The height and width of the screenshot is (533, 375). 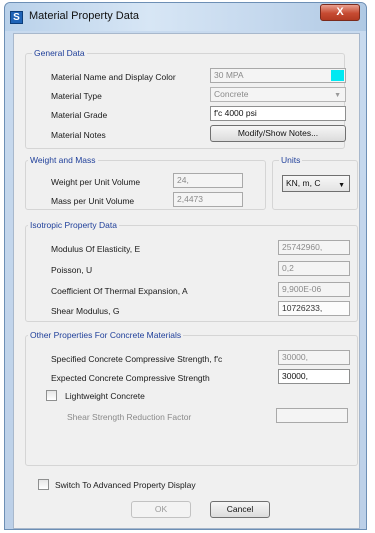 I want to click on shear-modulus-label: Shear Modulus, G, so click(x=85, y=311).